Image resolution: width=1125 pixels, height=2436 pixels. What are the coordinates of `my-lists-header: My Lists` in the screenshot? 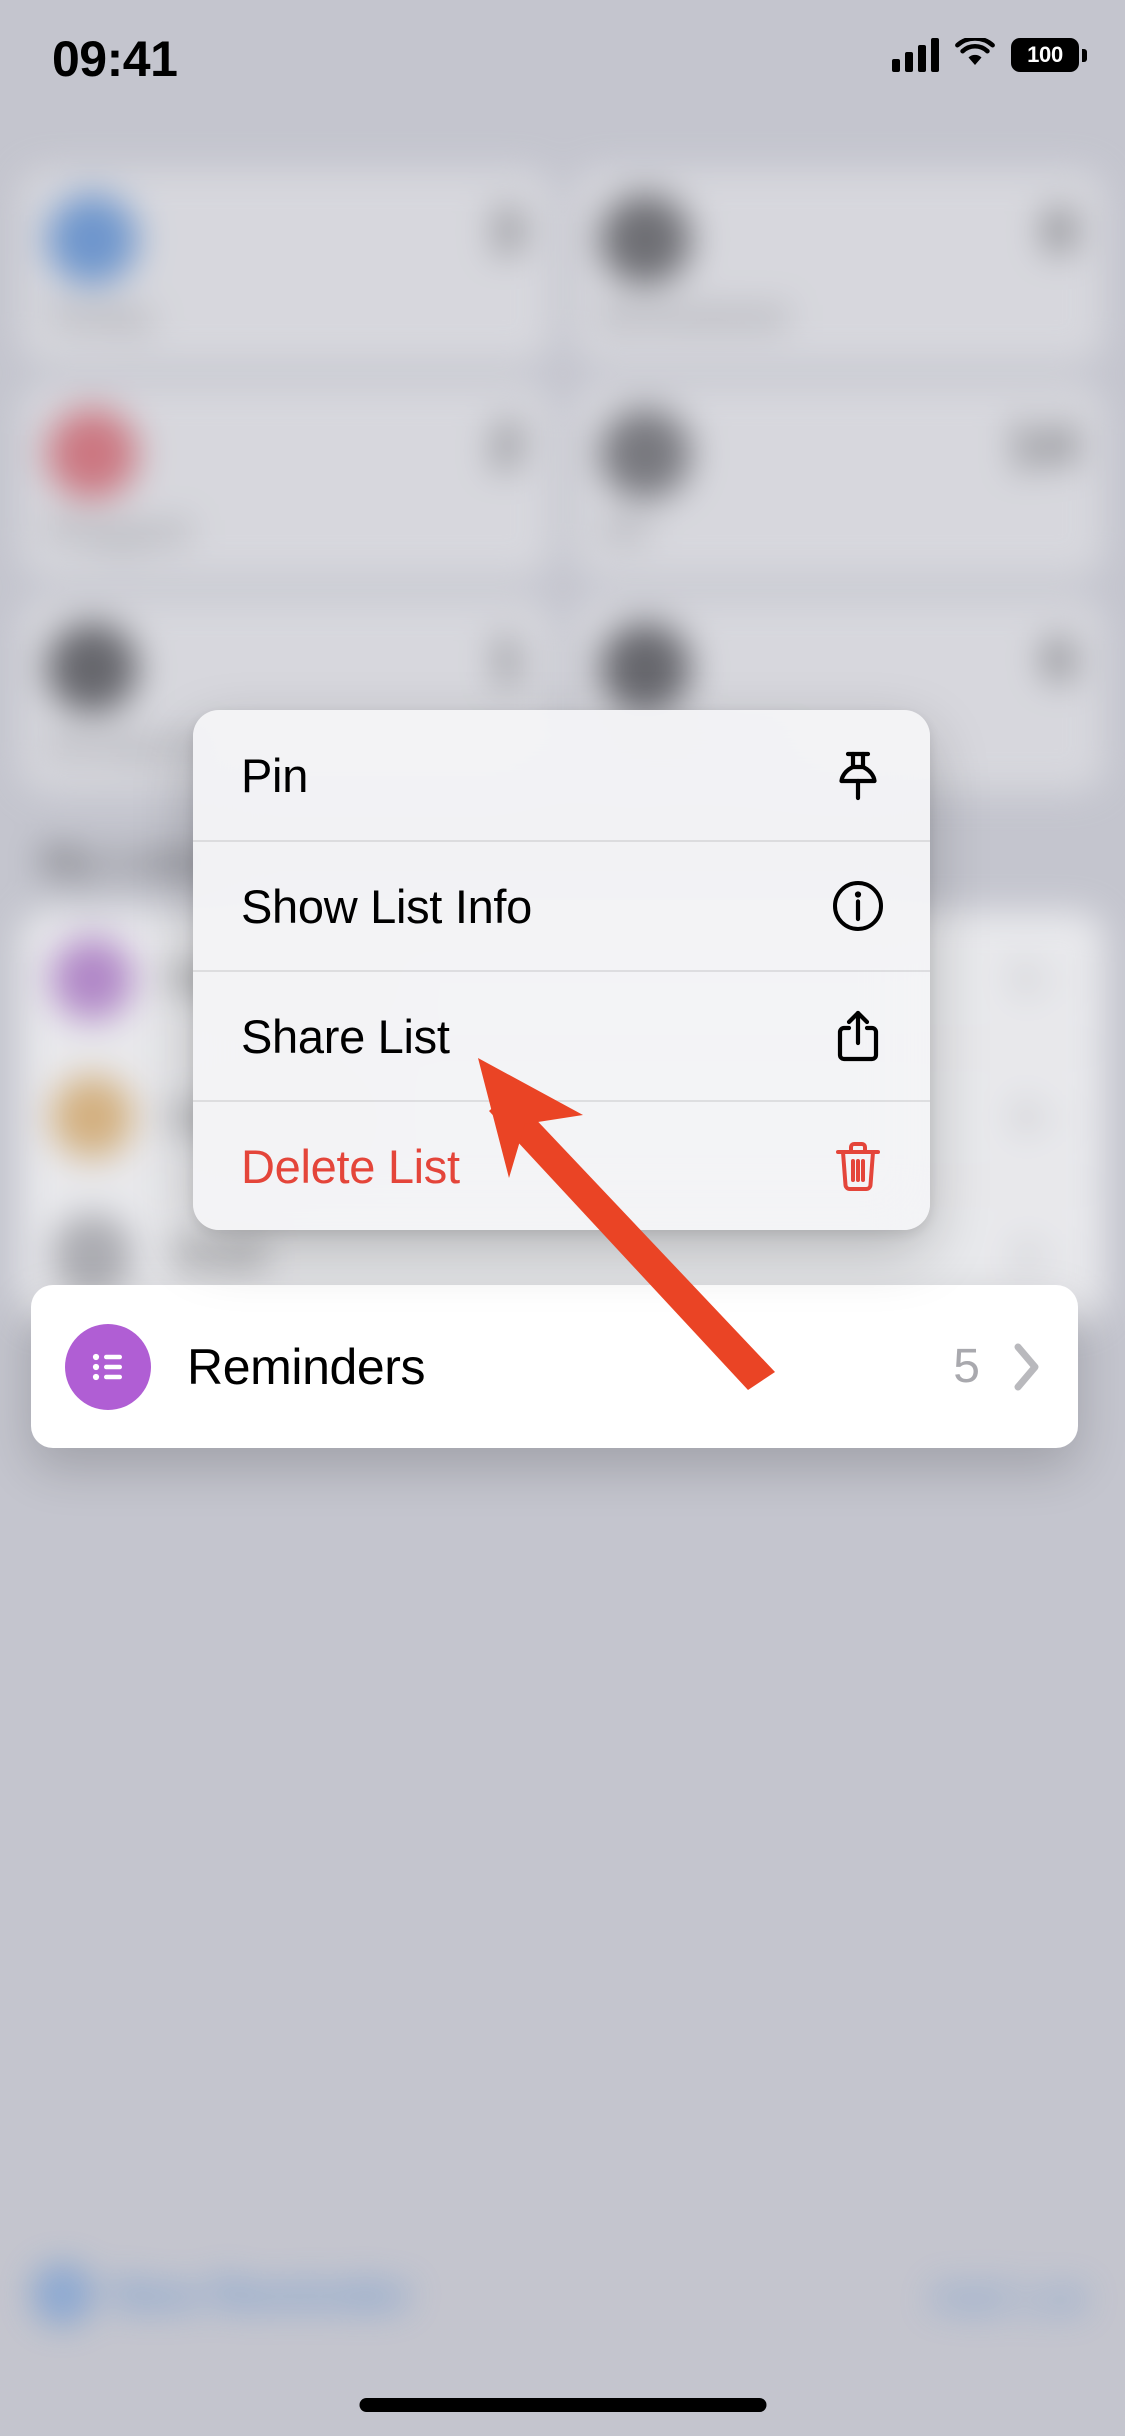 It's located at (127, 861).